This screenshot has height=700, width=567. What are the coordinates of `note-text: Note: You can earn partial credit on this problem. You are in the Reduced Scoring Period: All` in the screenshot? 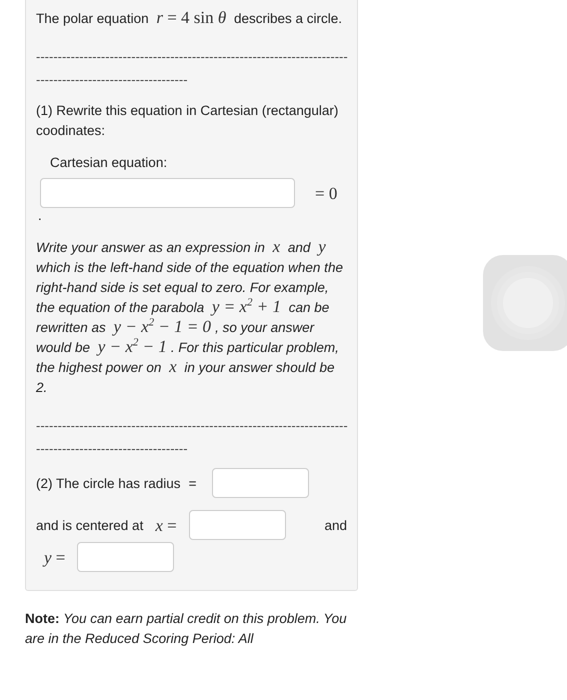 It's located at (186, 629).